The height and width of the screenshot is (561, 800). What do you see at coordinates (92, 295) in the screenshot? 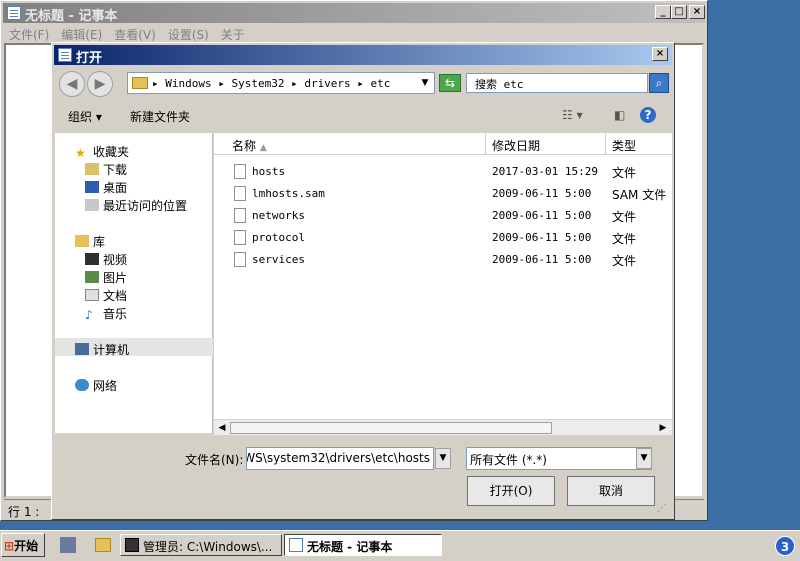
I see `documents-icon` at bounding box center [92, 295].